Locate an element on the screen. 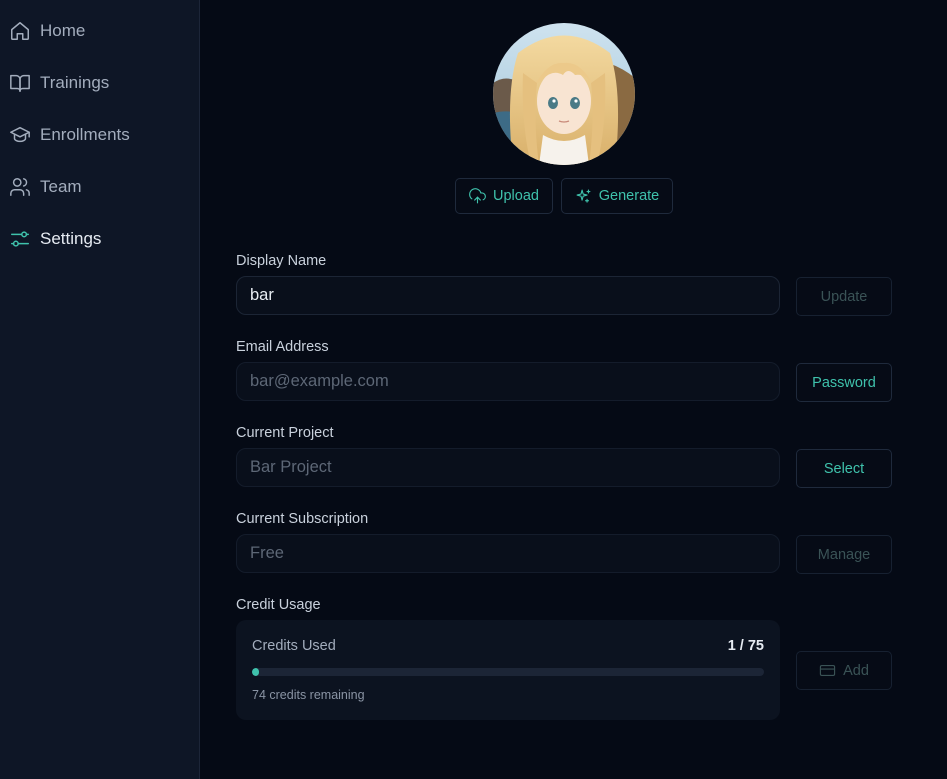  avatar-image is located at coordinates (564, 94).